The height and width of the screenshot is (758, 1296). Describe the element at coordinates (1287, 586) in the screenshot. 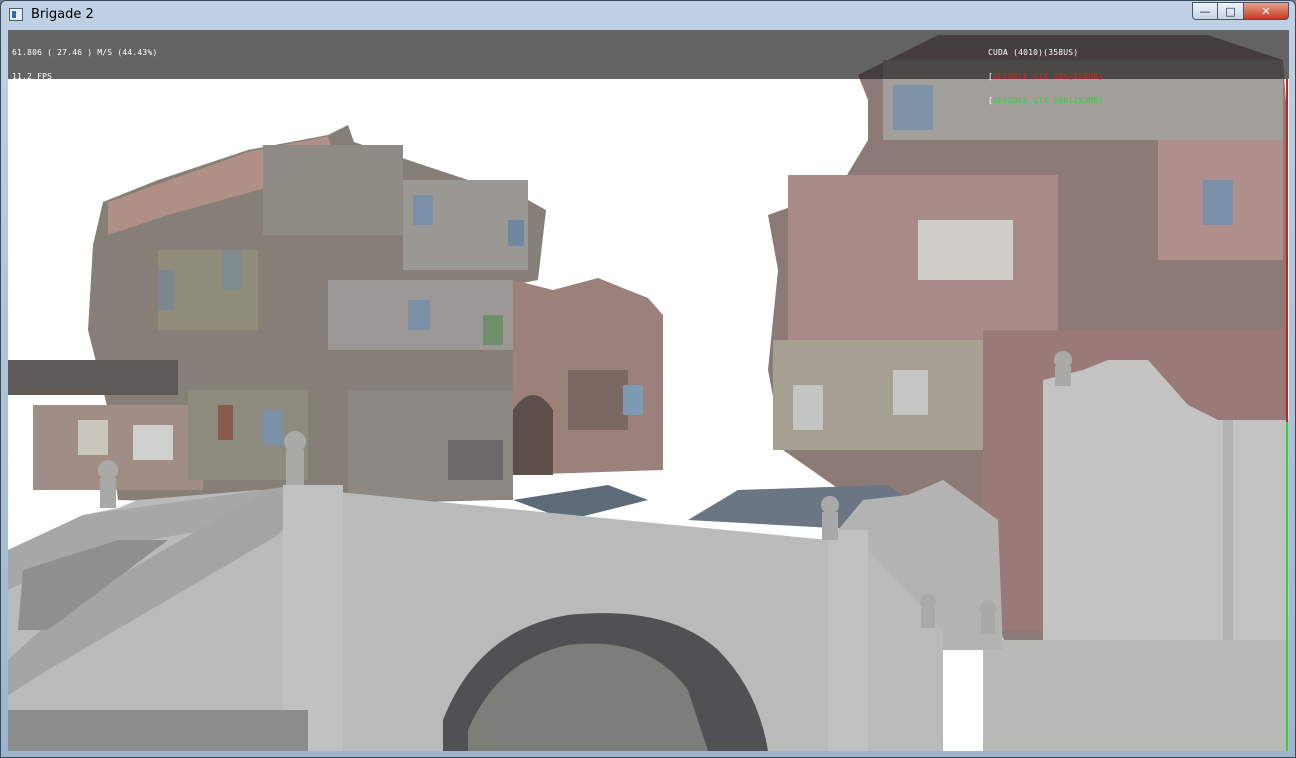

I see `gpu-load-bar-green` at that location.